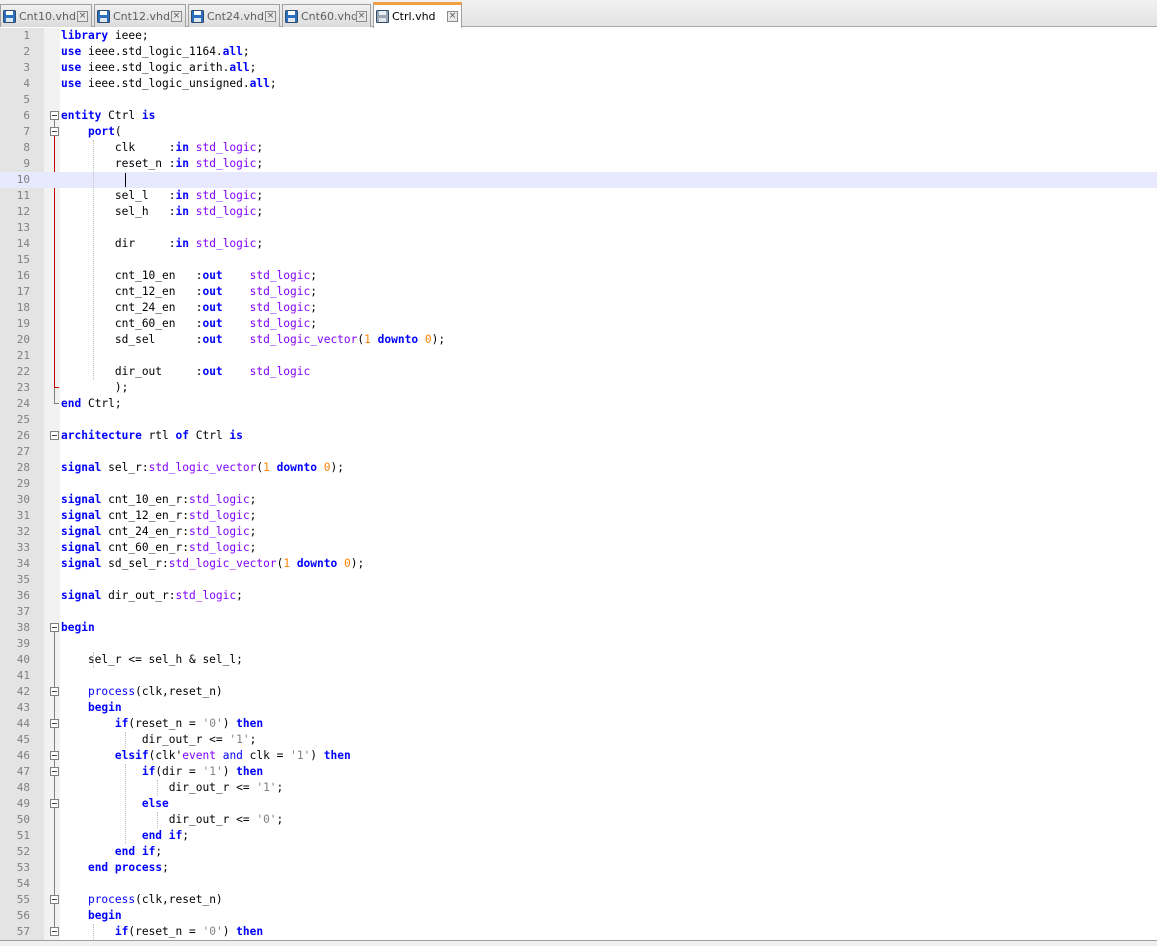  Describe the element at coordinates (578, 580) in the screenshot. I see `code-line: 35` at that location.